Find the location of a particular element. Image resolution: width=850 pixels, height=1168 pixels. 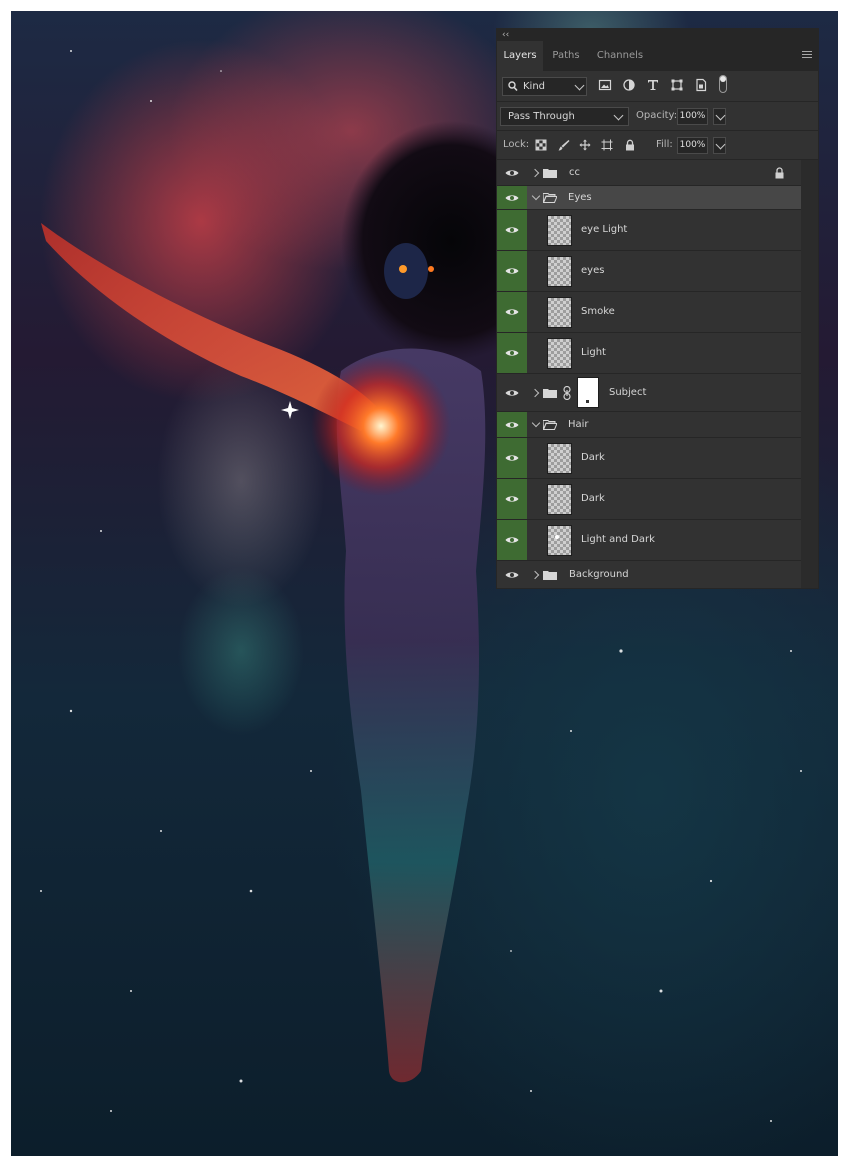

kind-filter-select: Kind is located at coordinates (544, 86).